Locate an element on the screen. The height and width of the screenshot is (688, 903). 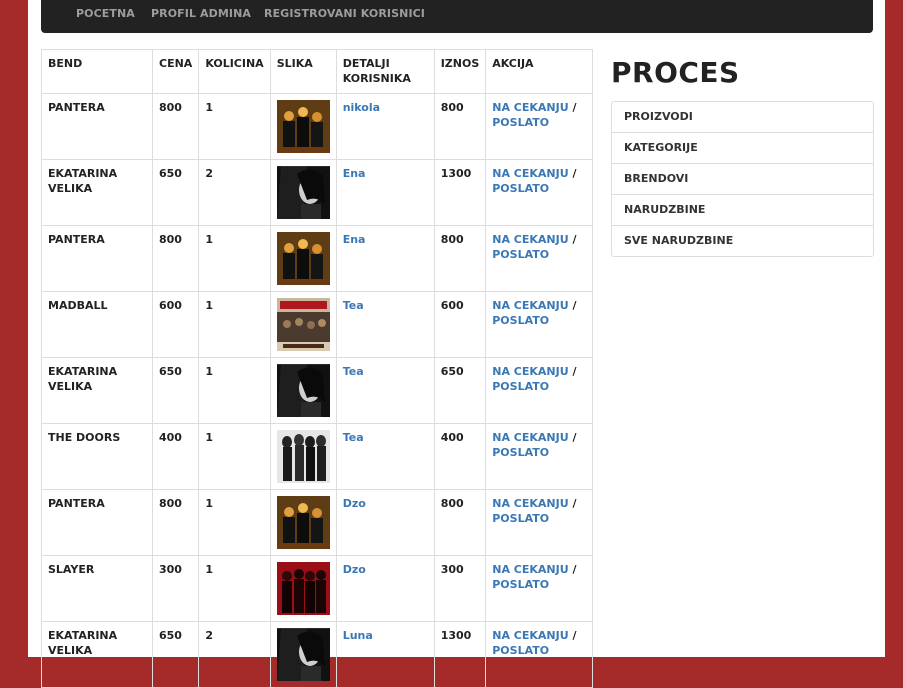
cell-cena: 600 is located at coordinates (175, 324).